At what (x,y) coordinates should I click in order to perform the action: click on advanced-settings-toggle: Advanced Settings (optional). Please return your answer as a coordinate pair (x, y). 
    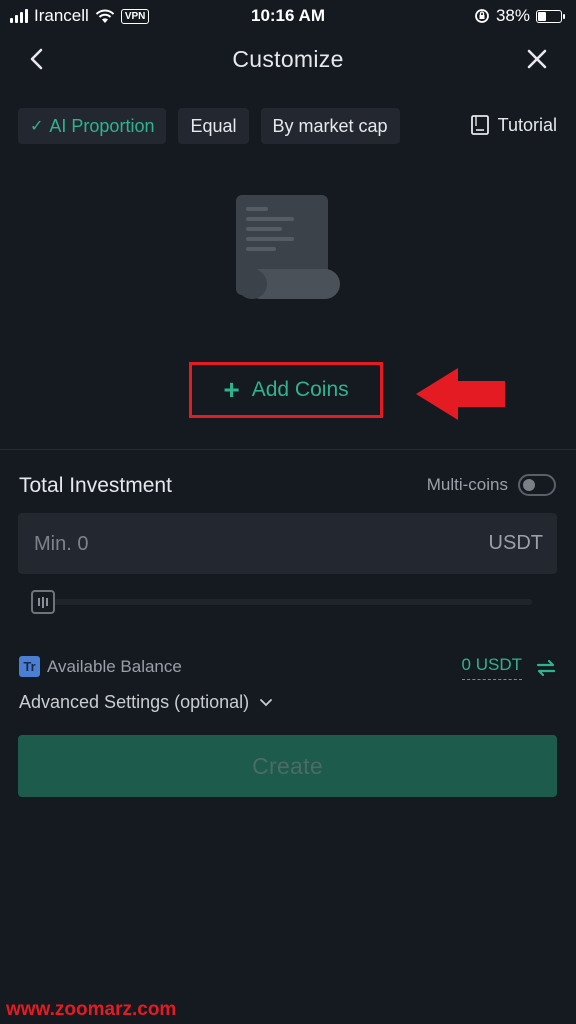
    Looking at the image, I should click on (146, 702).